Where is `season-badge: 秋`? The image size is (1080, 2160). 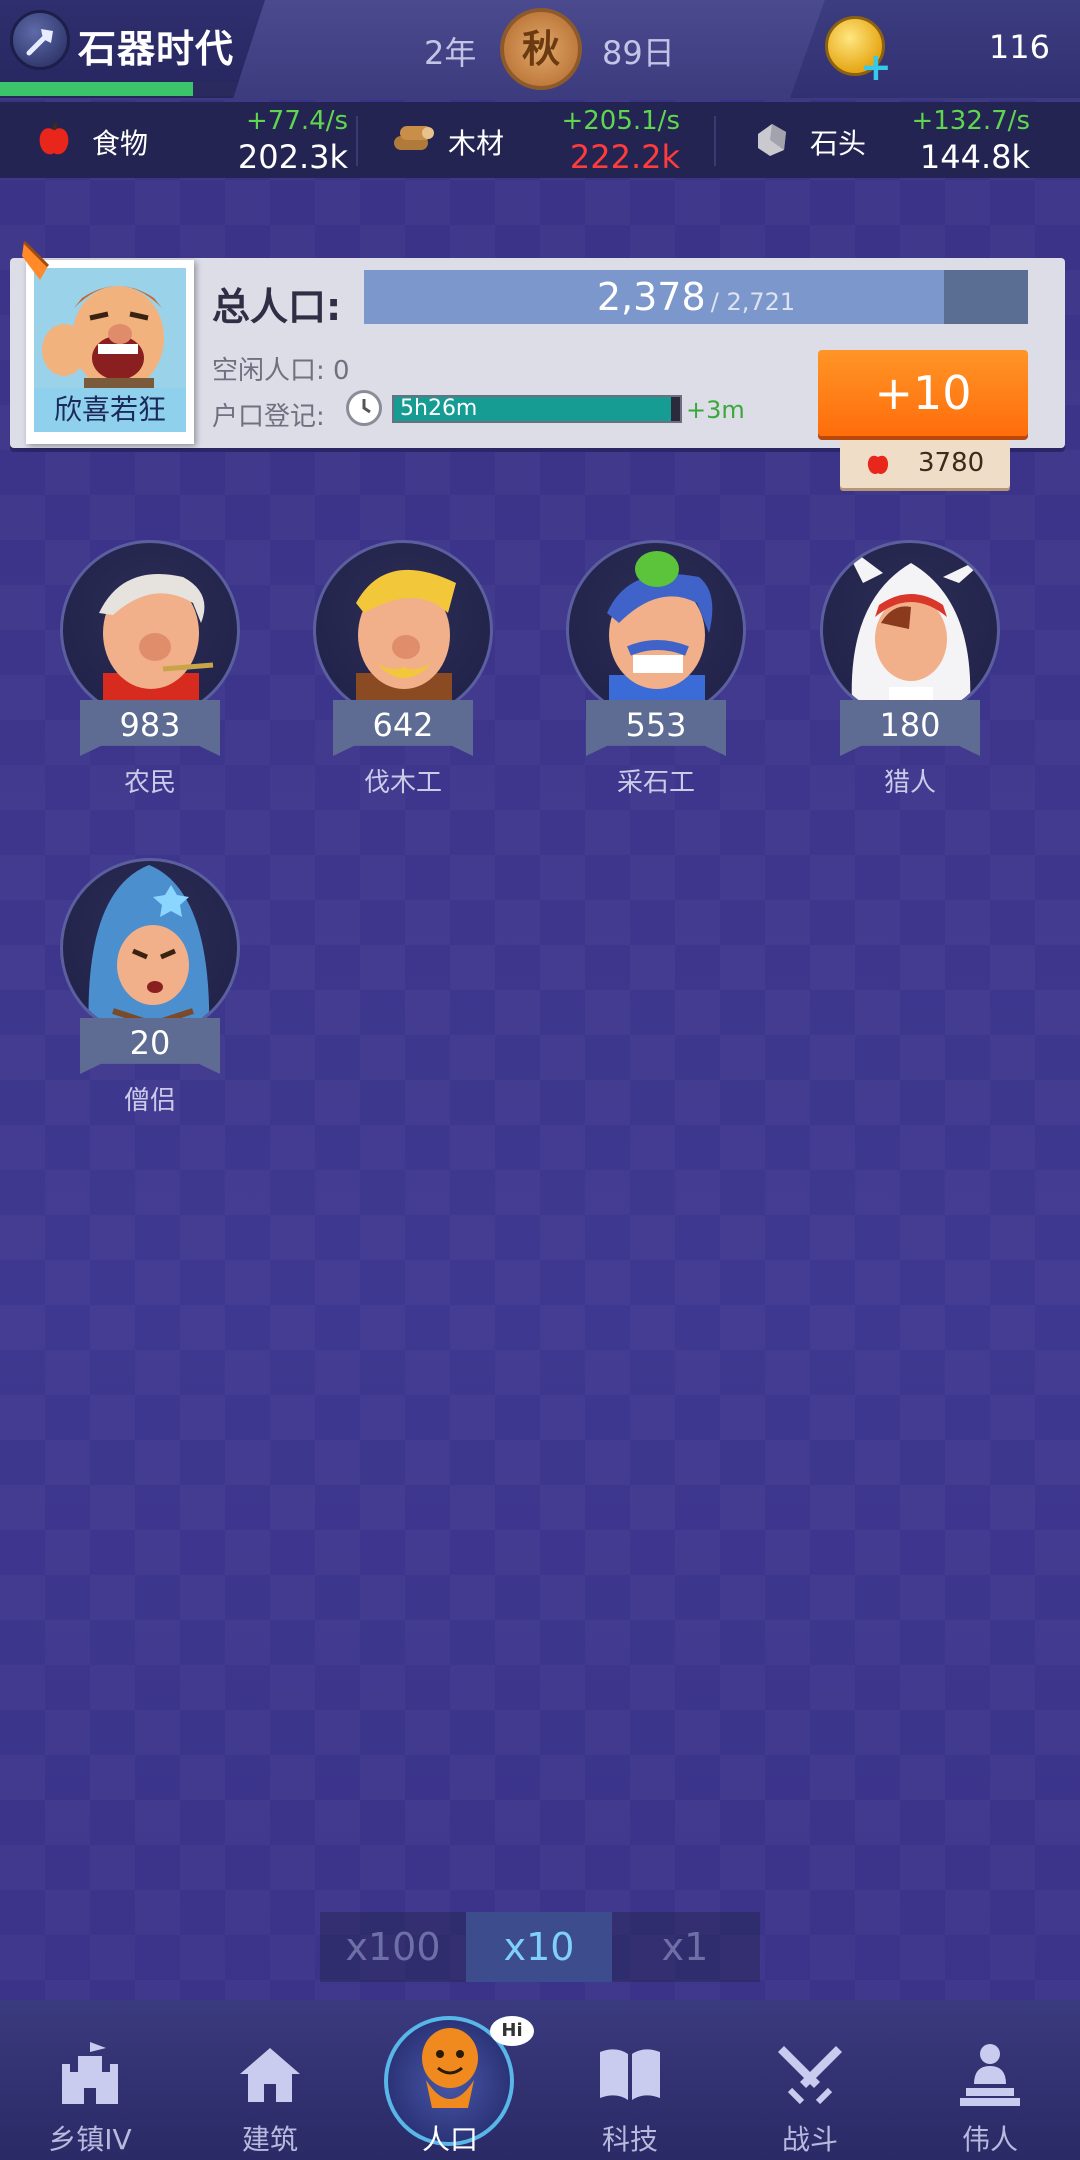 season-badge: 秋 is located at coordinates (541, 49).